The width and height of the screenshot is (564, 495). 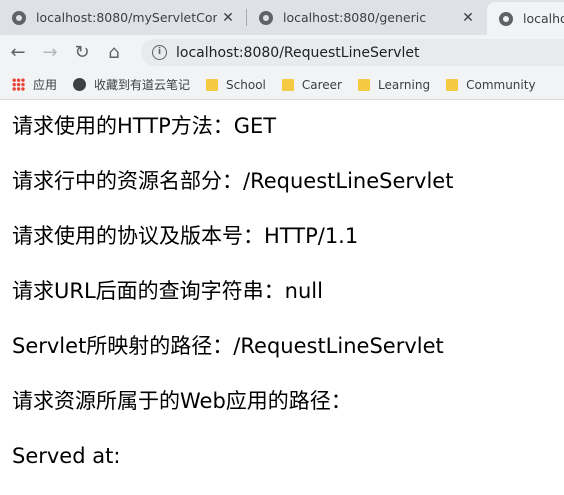 I want to click on tab-title: localhost:8080/RequestLineServlet, so click(x=543, y=18).